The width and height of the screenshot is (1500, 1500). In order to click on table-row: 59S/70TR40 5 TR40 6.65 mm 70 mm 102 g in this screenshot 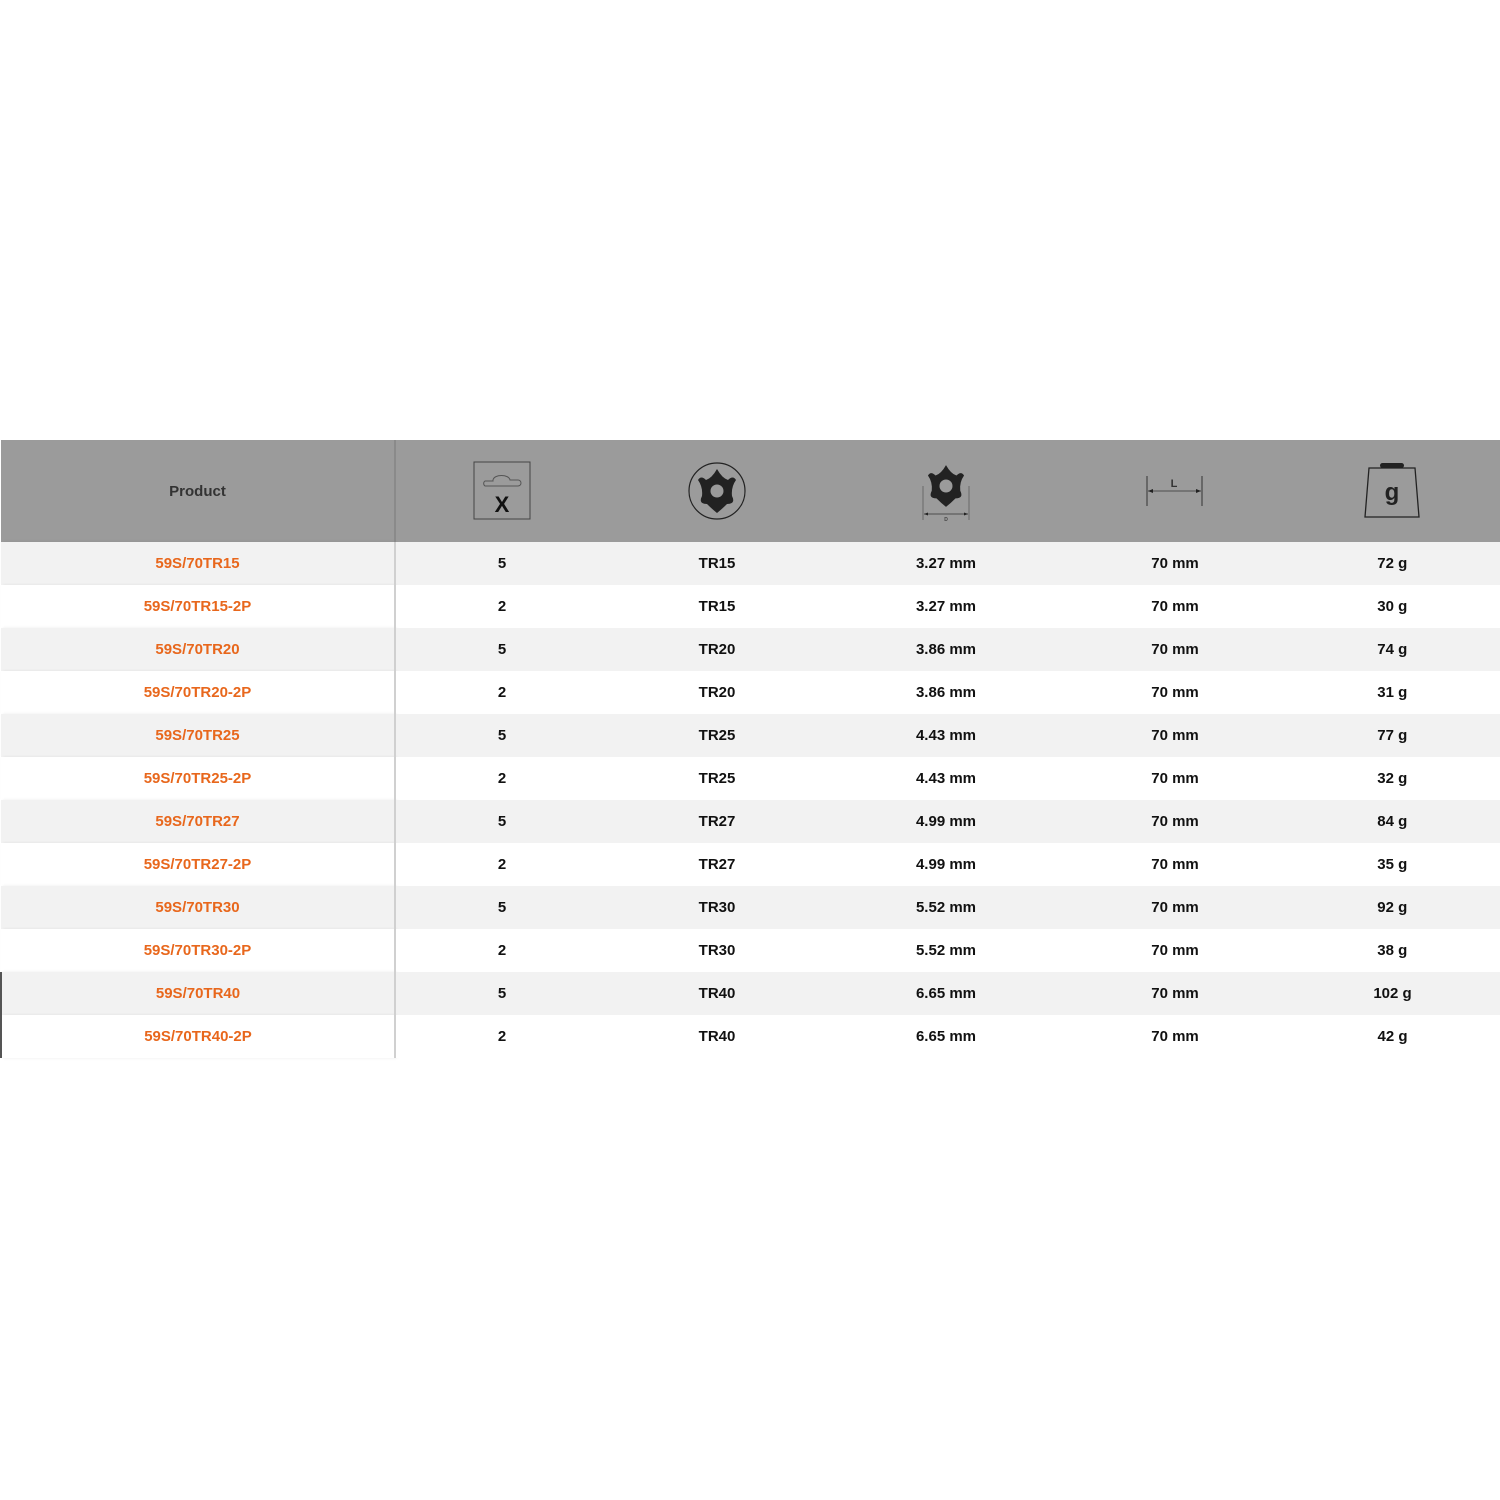, I will do `click(750, 993)`.